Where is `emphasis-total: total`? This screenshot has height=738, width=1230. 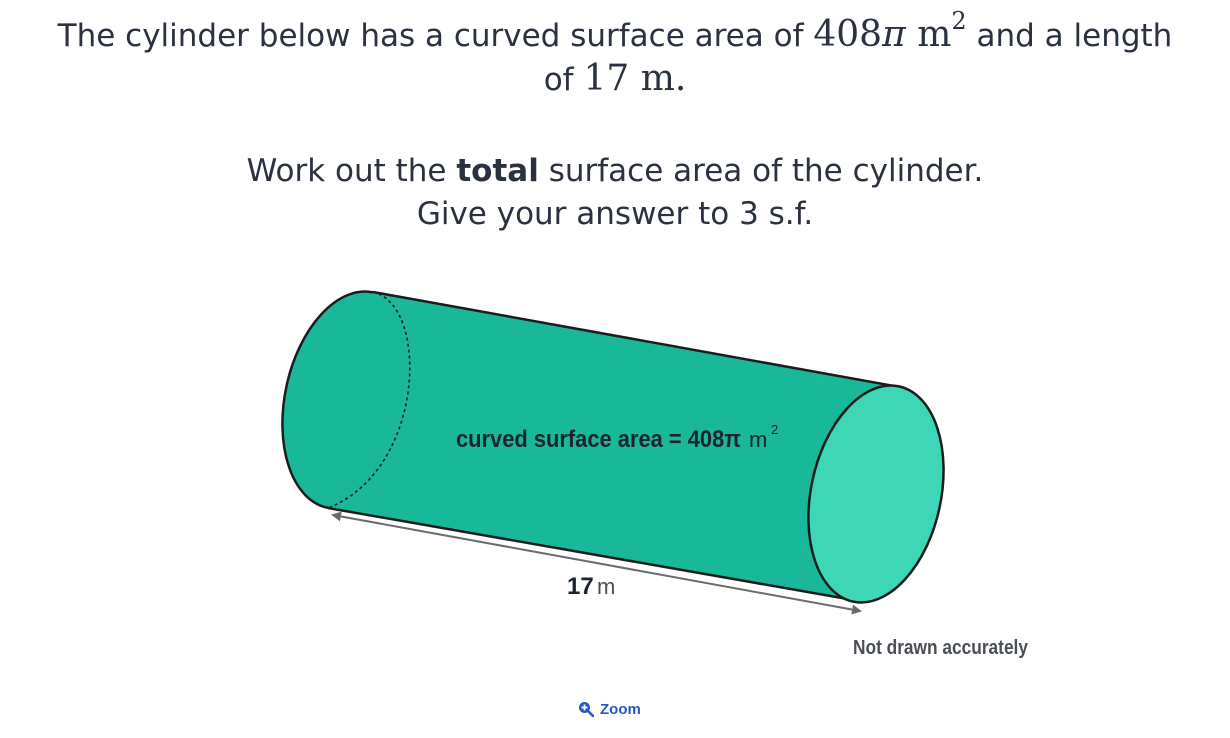 emphasis-total: total is located at coordinates (497, 171).